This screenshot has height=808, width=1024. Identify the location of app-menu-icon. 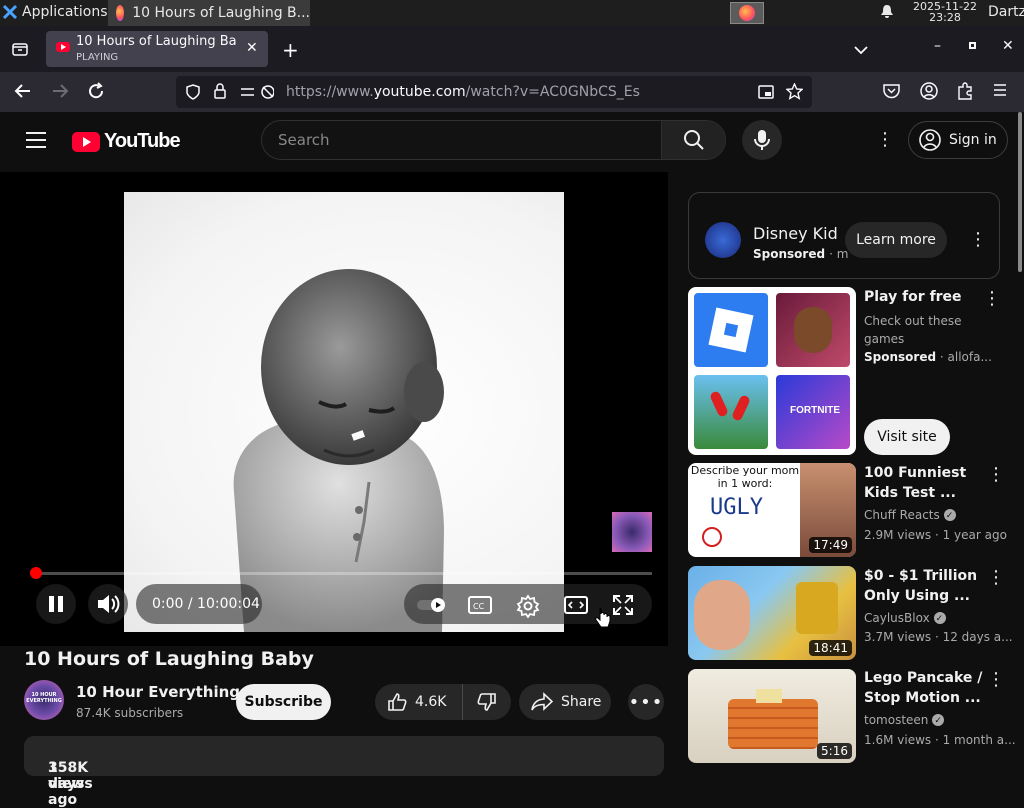
(1000, 92).